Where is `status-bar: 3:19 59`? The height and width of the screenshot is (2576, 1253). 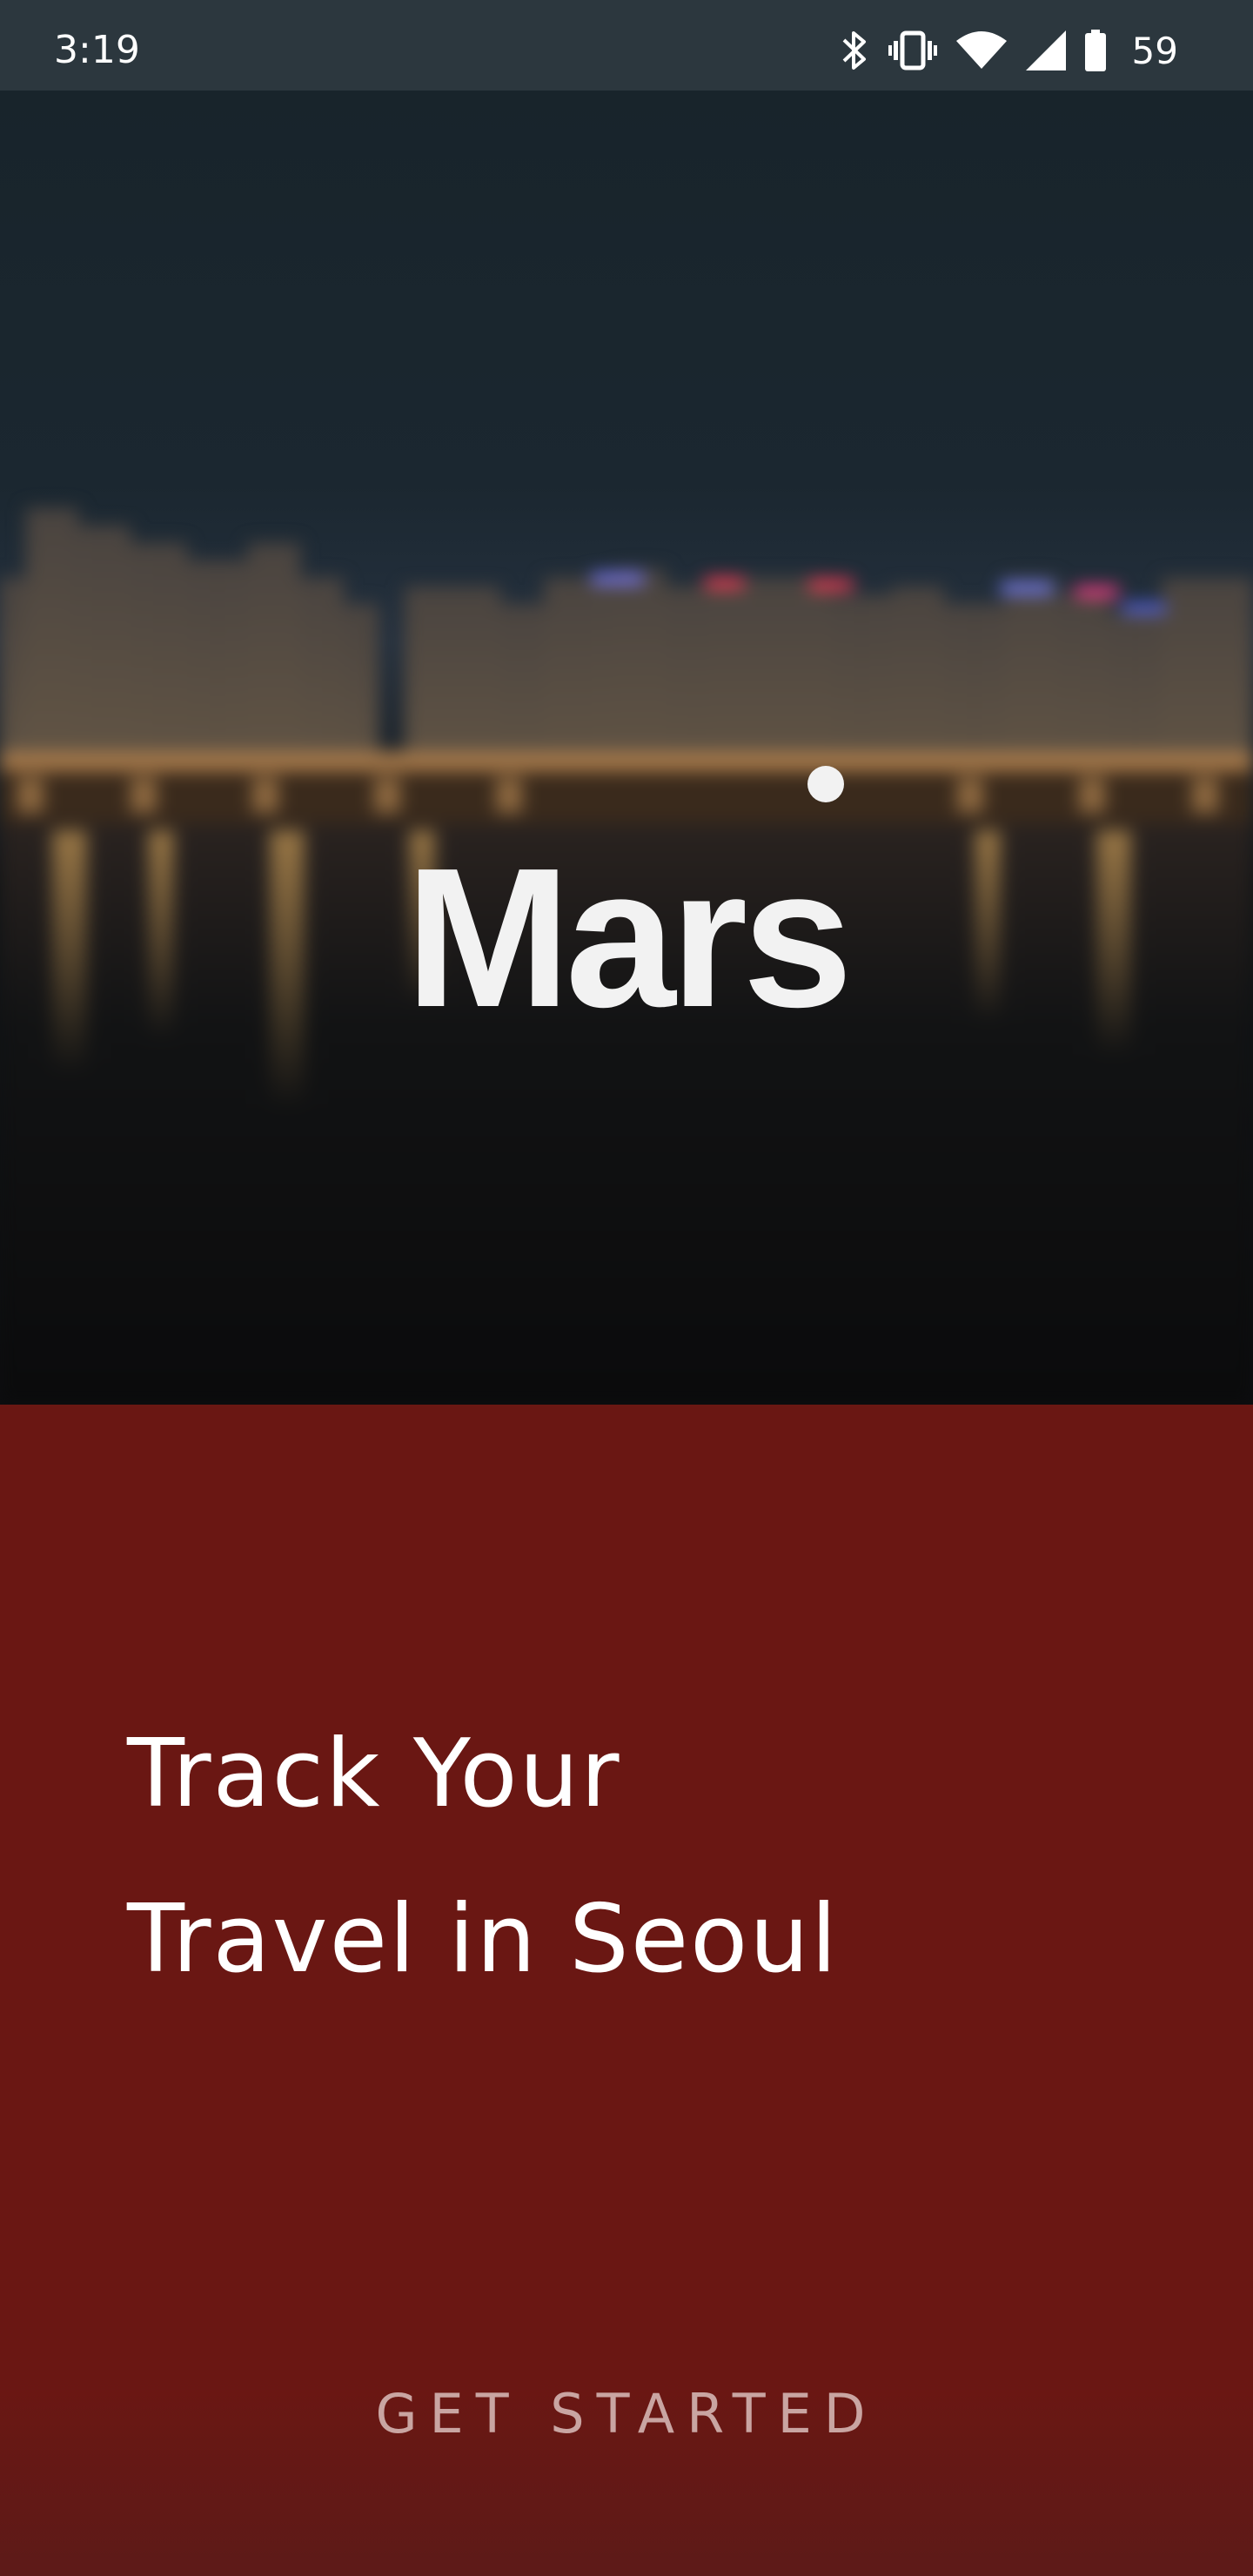
status-bar: 3:19 59 is located at coordinates (626, 46).